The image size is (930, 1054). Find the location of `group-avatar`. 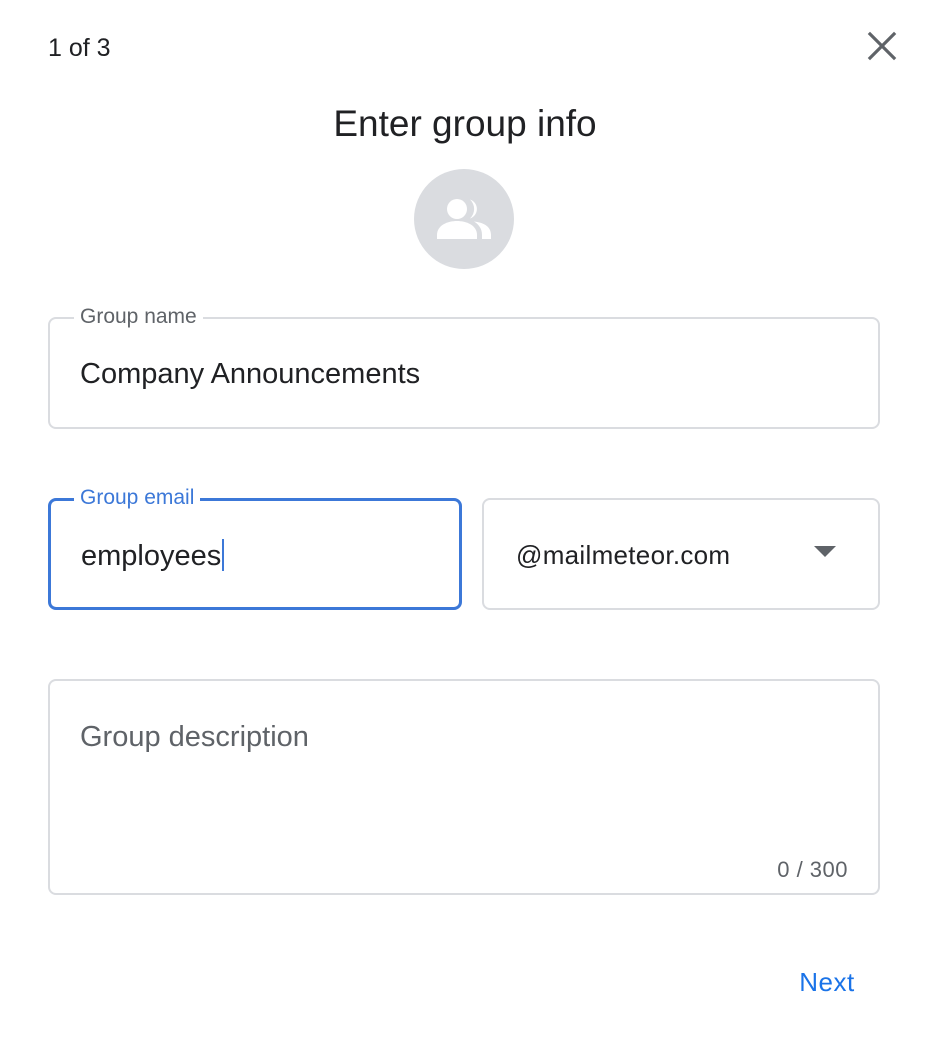

group-avatar is located at coordinates (464, 219).